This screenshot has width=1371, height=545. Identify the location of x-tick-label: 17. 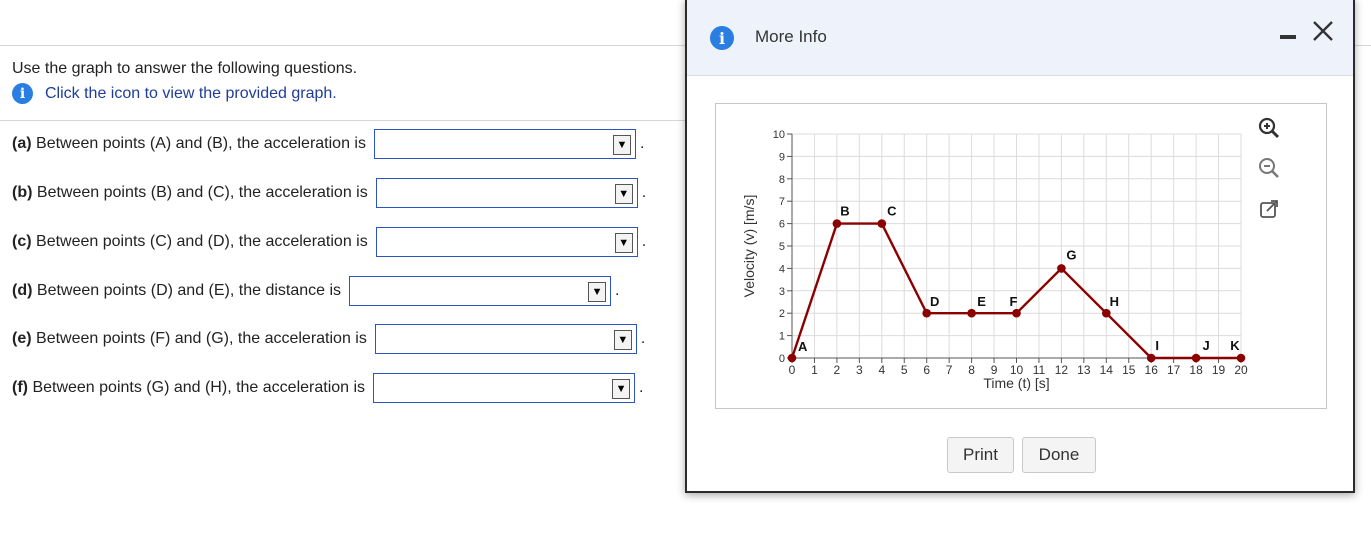
(1174, 370).